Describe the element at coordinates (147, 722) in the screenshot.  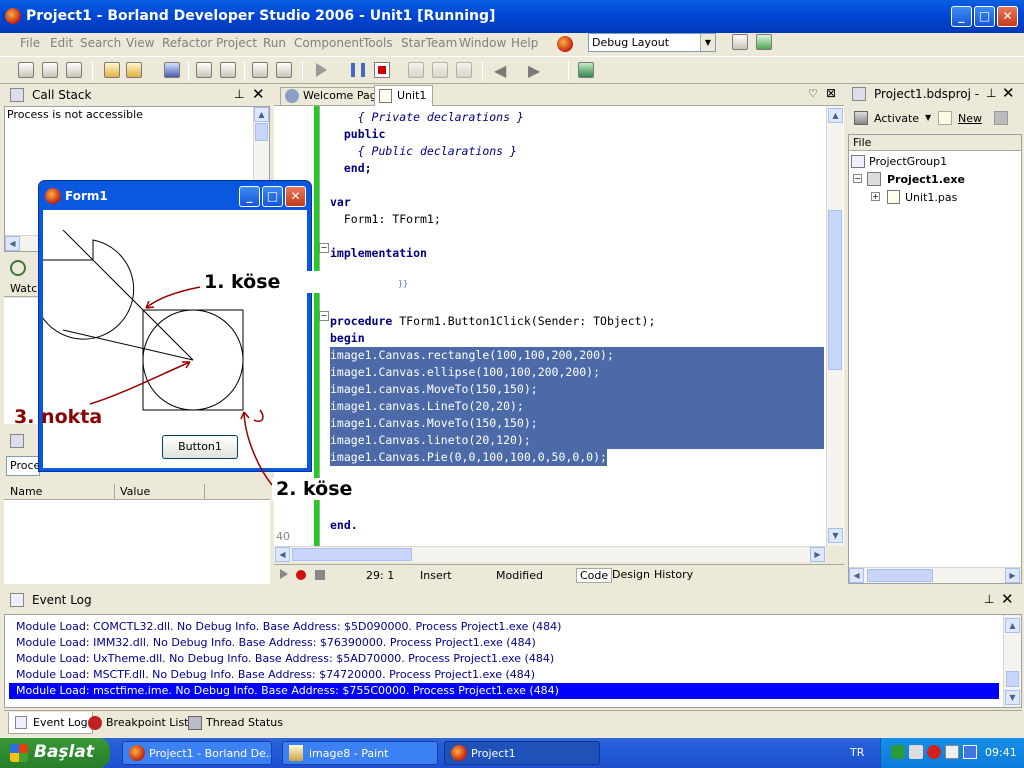
I see `tab-breakpoint-label: Breakpoint List` at that location.